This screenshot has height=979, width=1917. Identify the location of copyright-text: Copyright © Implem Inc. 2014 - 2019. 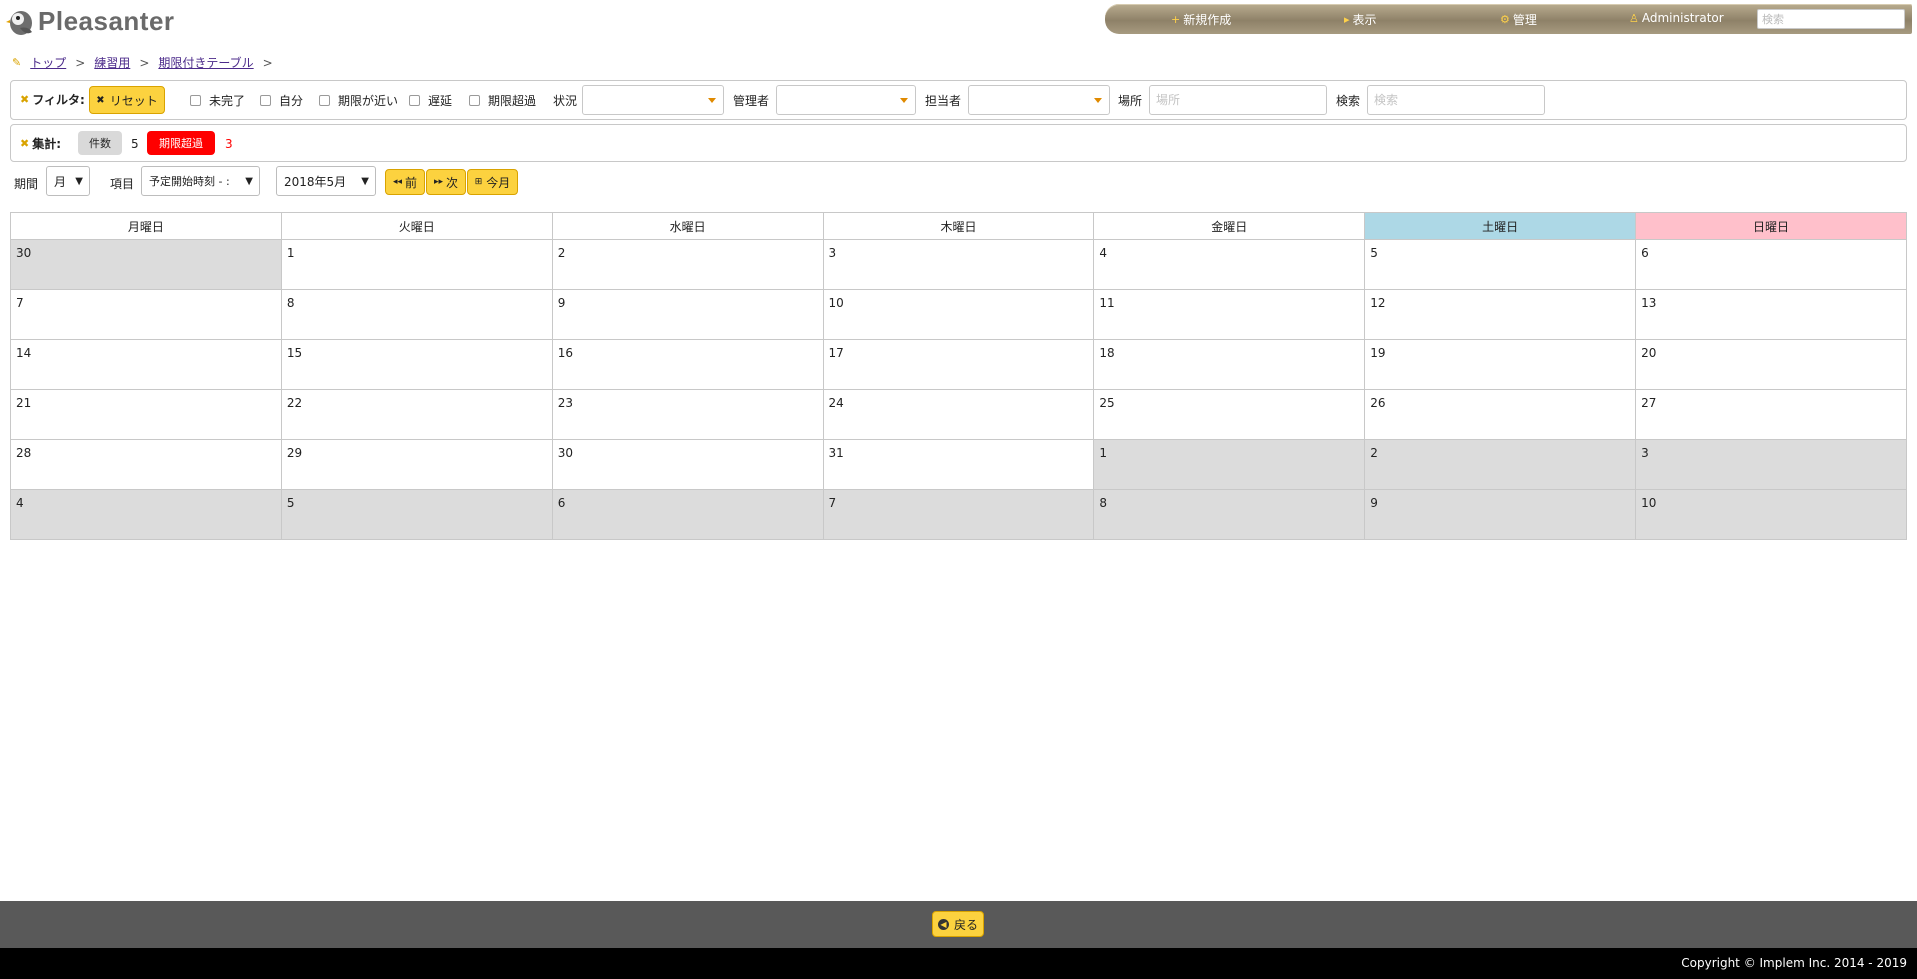
(1794, 963).